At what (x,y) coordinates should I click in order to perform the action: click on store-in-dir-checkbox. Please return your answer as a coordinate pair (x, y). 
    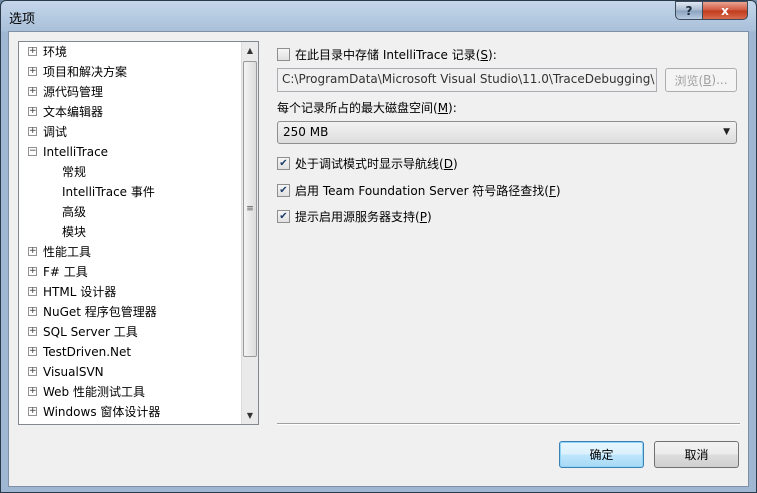
    Looking at the image, I should click on (283, 54).